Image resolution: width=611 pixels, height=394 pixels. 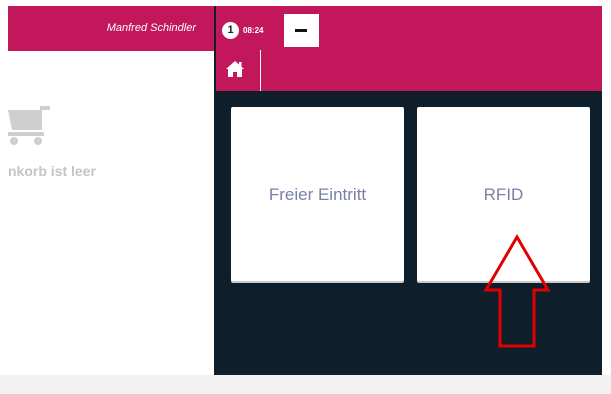 I want to click on bottom-bar, so click(x=305, y=384).